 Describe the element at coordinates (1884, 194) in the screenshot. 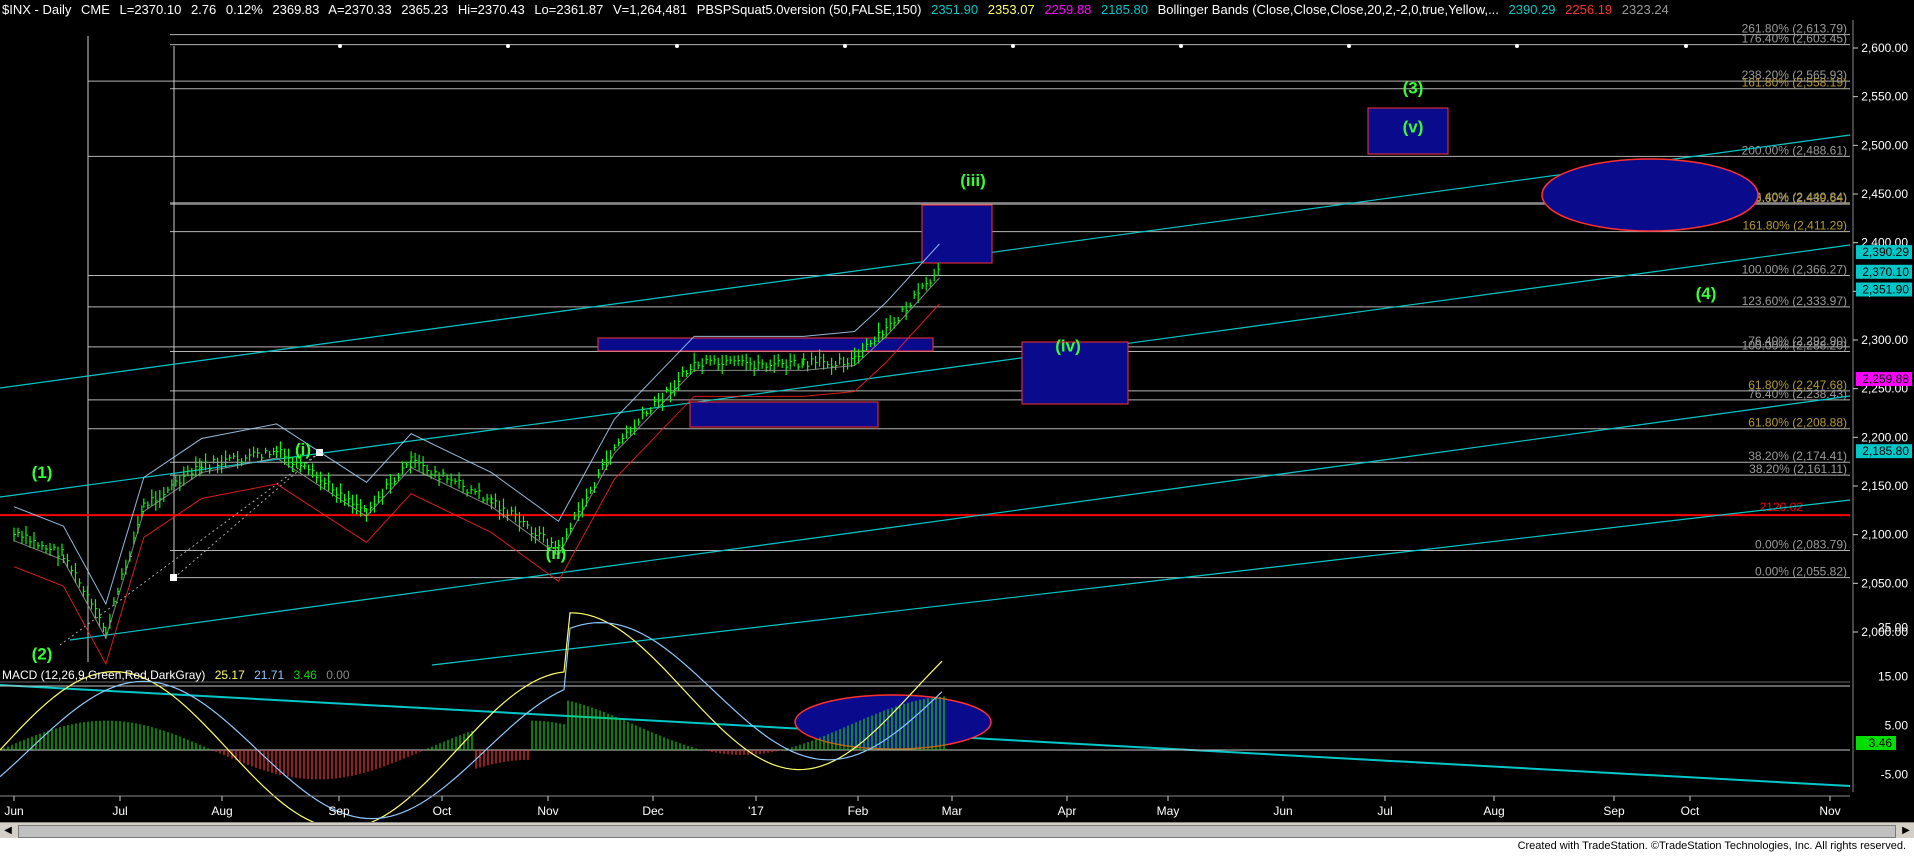

I see `axis-tick-label: 2,450.00` at that location.